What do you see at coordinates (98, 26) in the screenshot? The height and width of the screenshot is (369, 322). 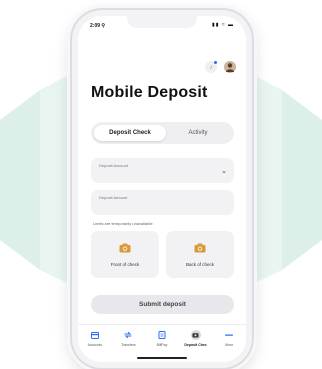 I see `status-time: 2:09 ⚲` at bounding box center [98, 26].